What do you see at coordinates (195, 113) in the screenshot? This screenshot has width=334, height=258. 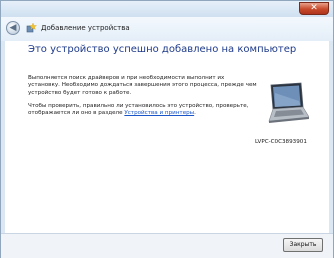 I see `verify-text-suffix: .` at bounding box center [195, 113].